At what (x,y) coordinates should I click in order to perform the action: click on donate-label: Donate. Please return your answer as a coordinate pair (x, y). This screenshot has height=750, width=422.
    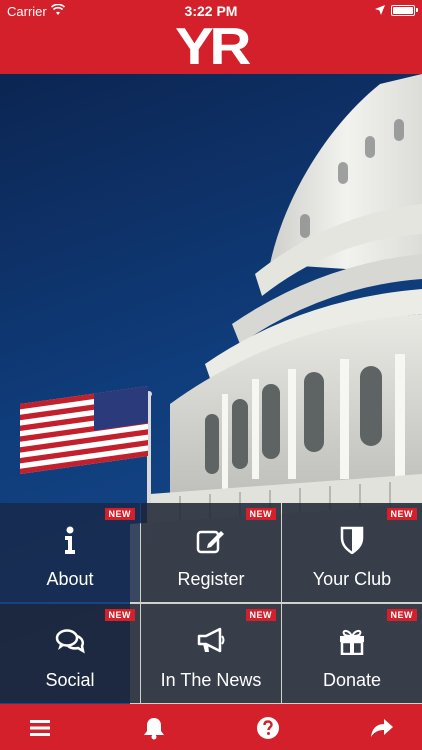
    Looking at the image, I should click on (352, 680).